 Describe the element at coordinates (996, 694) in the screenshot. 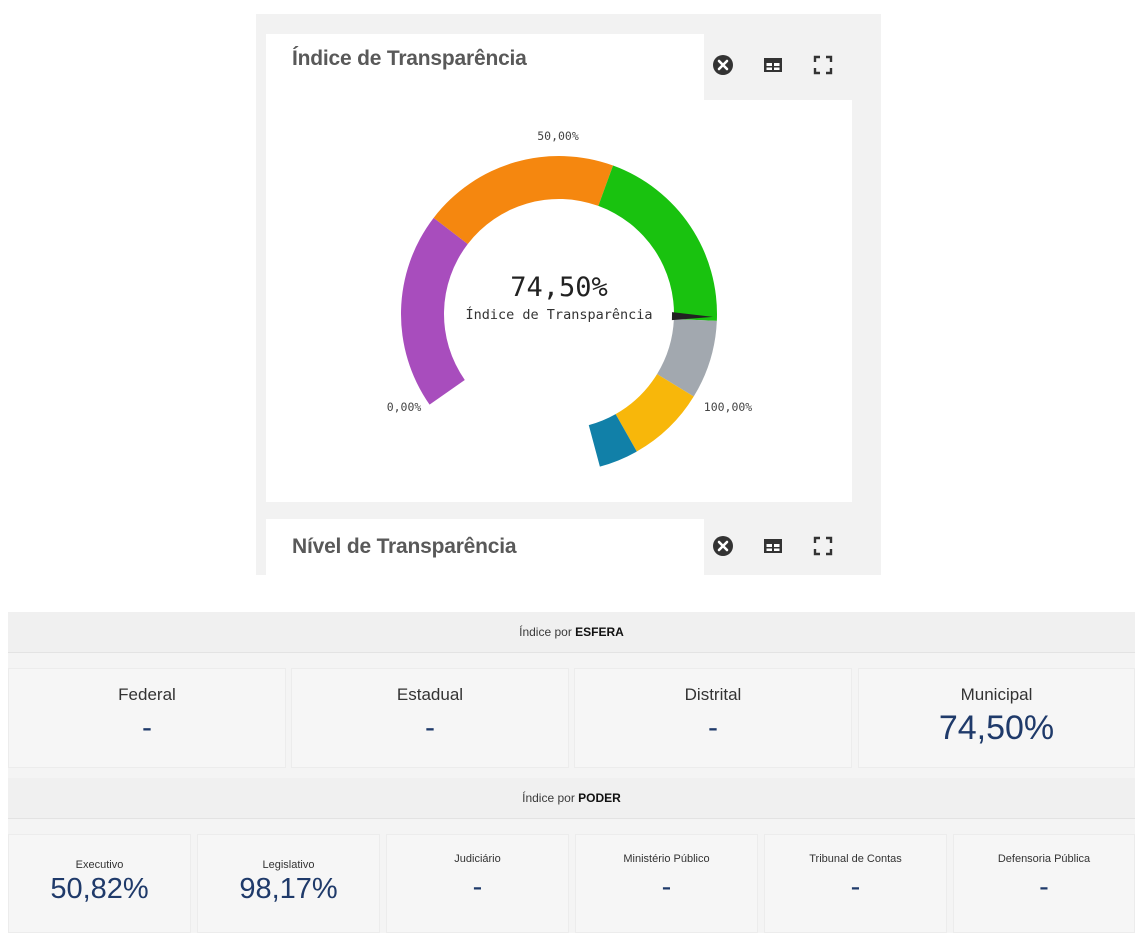

I see `esfera-label: Municipal` at that location.